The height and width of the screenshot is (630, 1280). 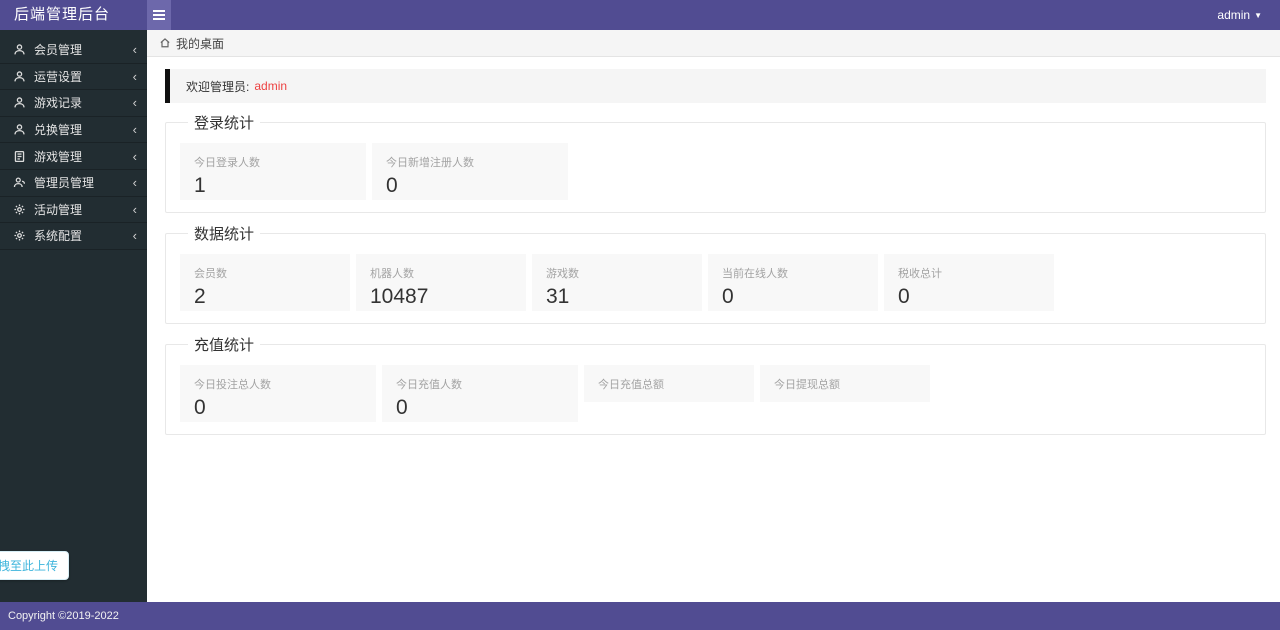 What do you see at coordinates (265, 282) in the screenshot?
I see `stat-card-member-count: 会员数 2` at bounding box center [265, 282].